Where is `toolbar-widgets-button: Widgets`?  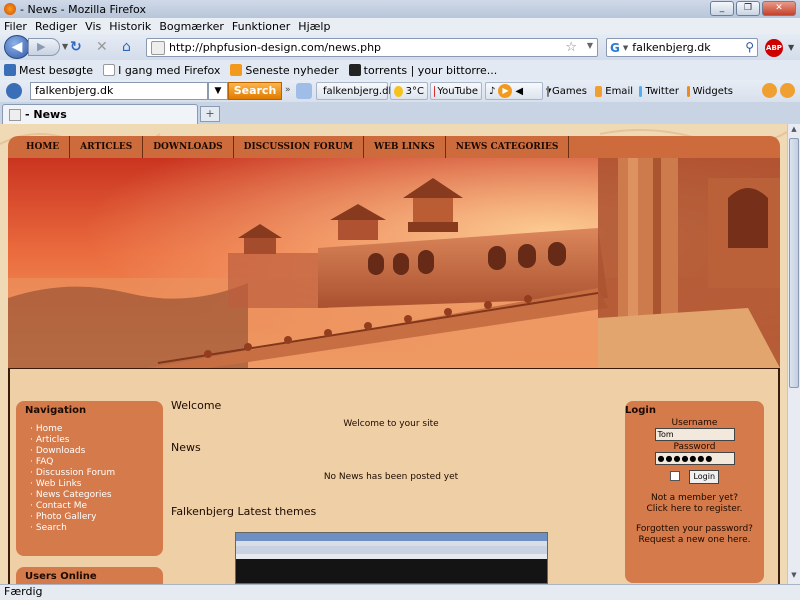 toolbar-widgets-button: Widgets is located at coordinates (710, 91).